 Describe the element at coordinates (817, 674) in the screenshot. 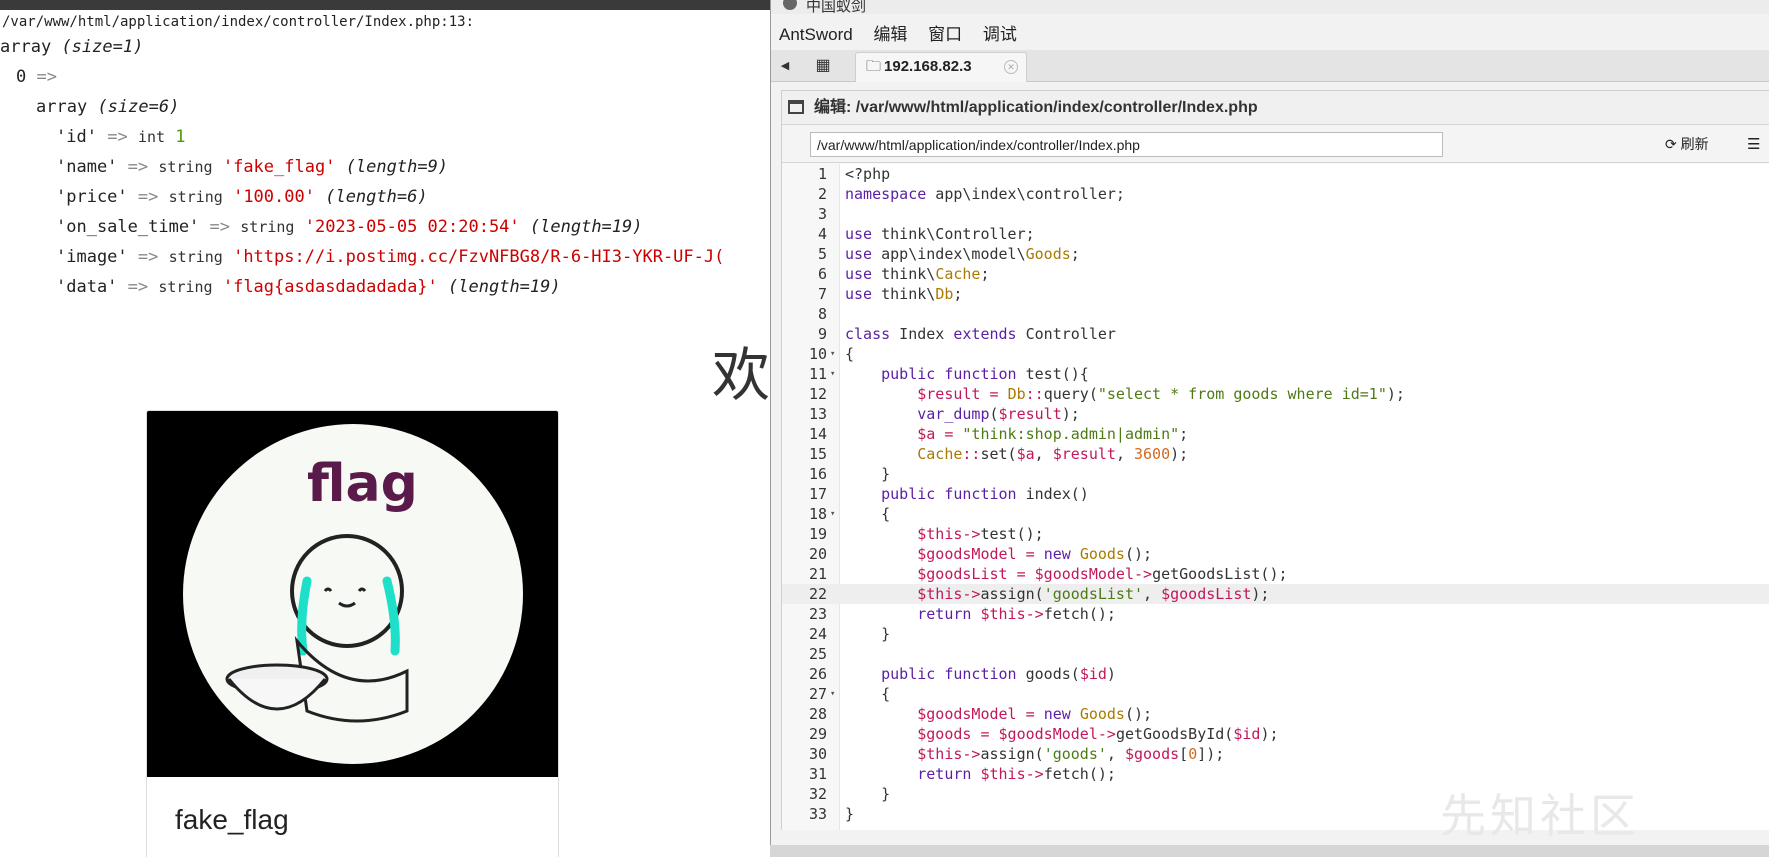

I see `line-number: 26` at that location.